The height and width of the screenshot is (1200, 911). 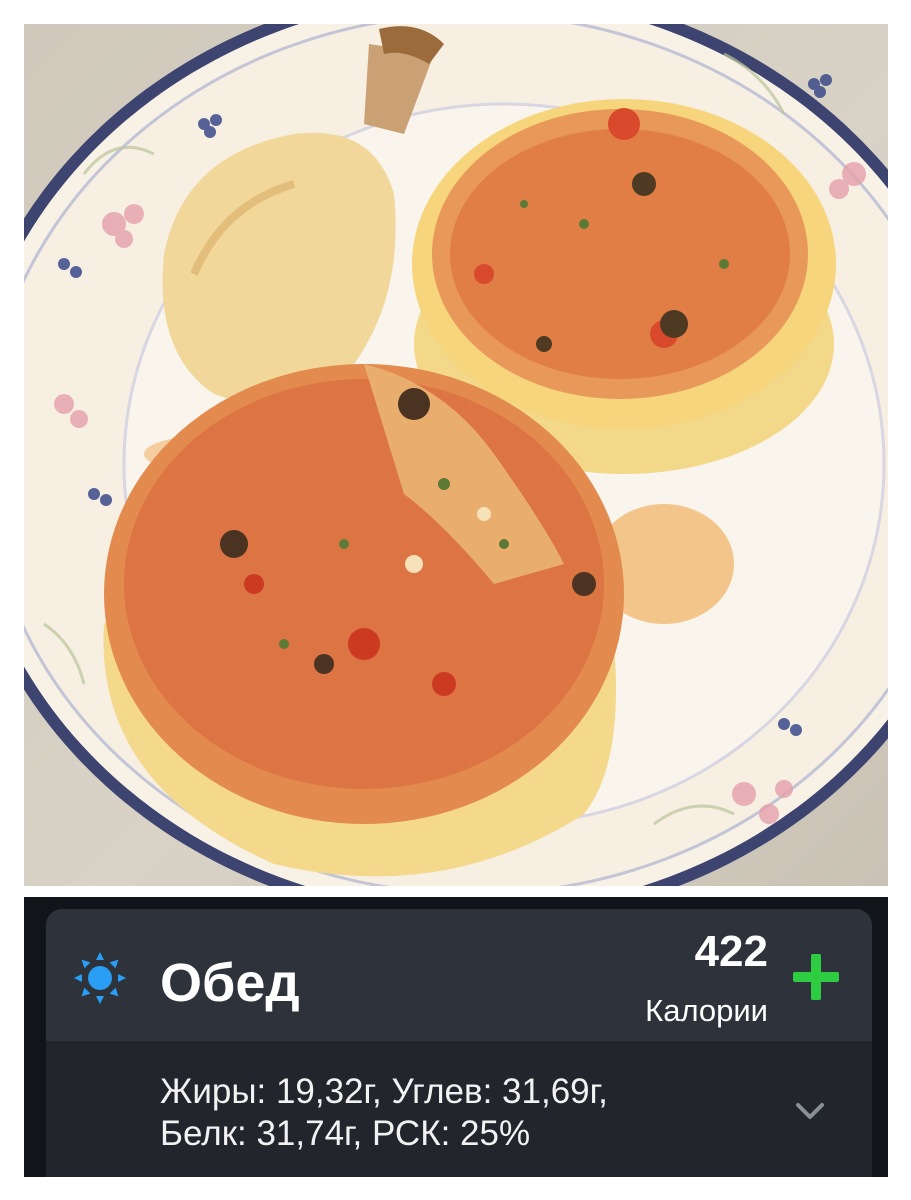 What do you see at coordinates (810, 1111) in the screenshot?
I see `chevron-down-icon` at bounding box center [810, 1111].